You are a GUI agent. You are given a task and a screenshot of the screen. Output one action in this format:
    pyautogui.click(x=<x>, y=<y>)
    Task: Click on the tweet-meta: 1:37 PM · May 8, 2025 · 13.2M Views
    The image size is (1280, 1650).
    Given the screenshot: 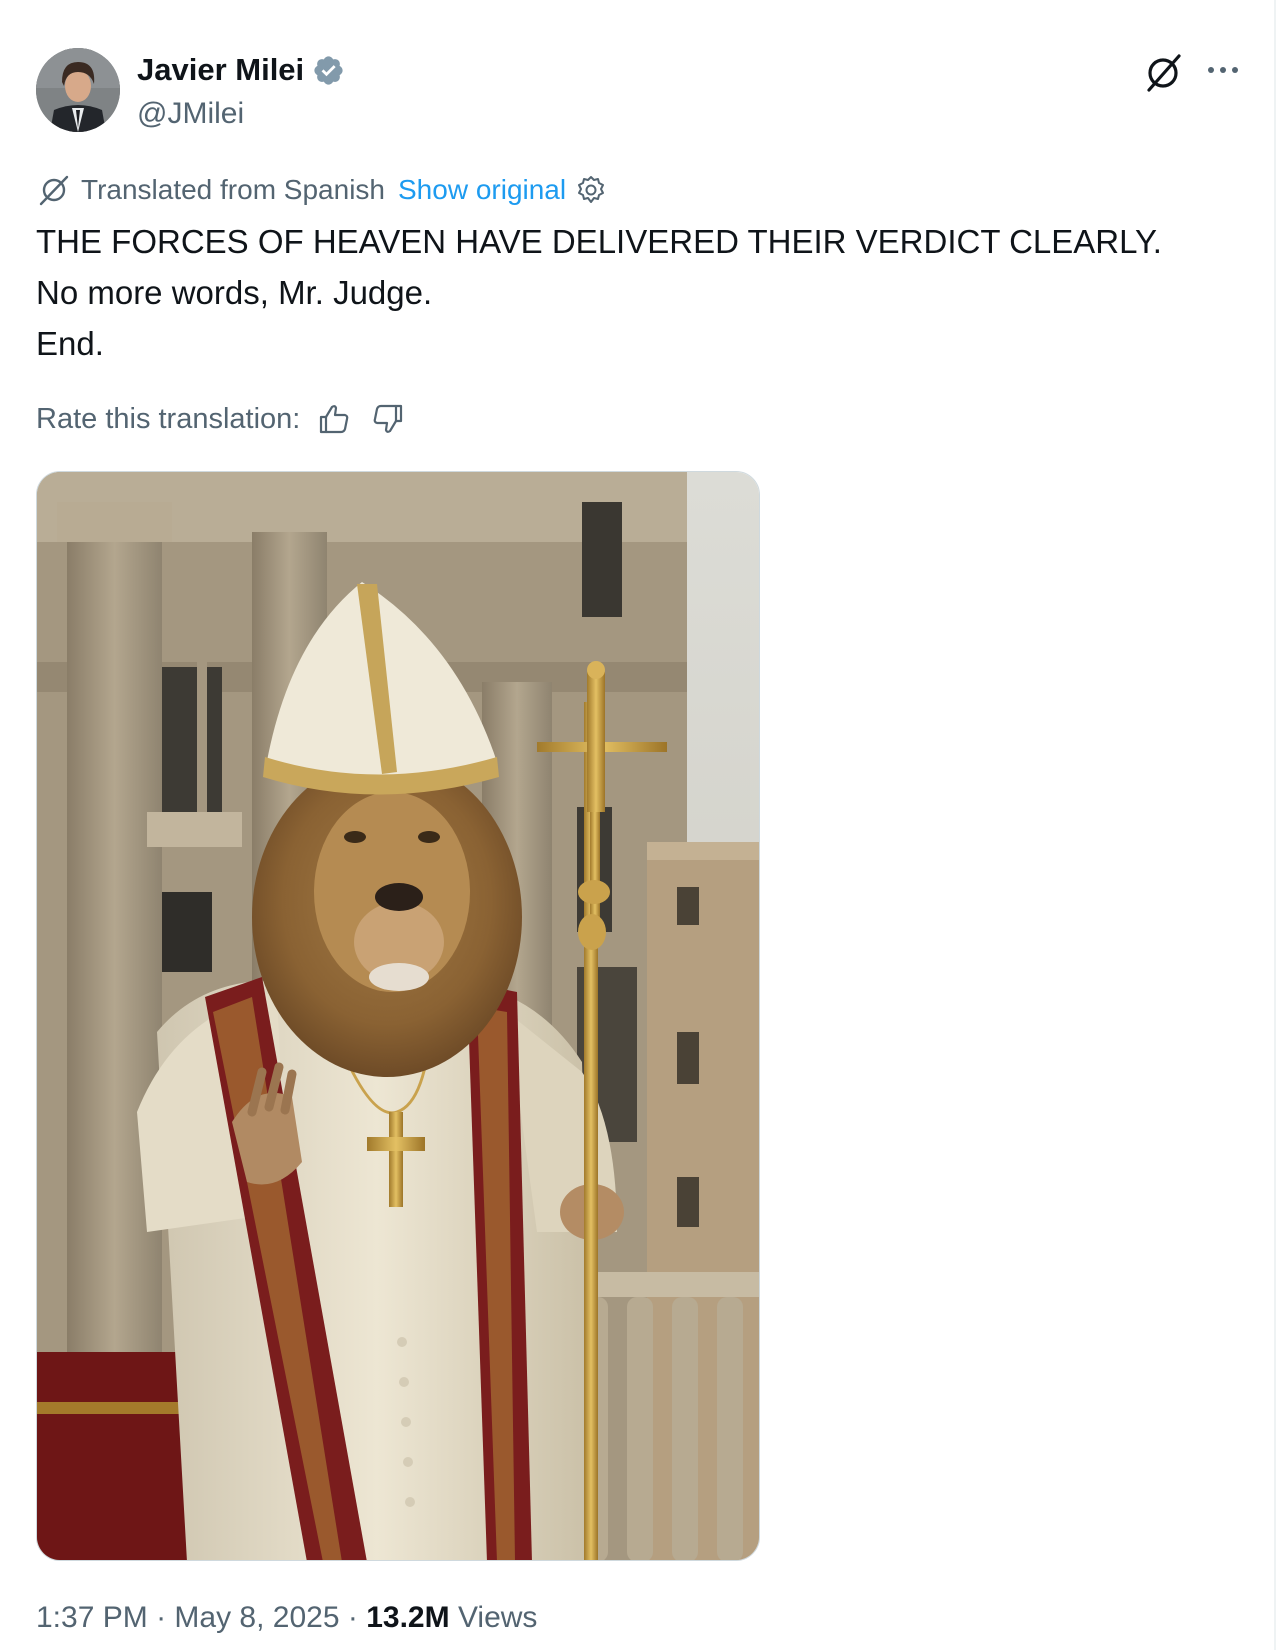 What is the action you would take?
    pyautogui.click(x=286, y=1618)
    